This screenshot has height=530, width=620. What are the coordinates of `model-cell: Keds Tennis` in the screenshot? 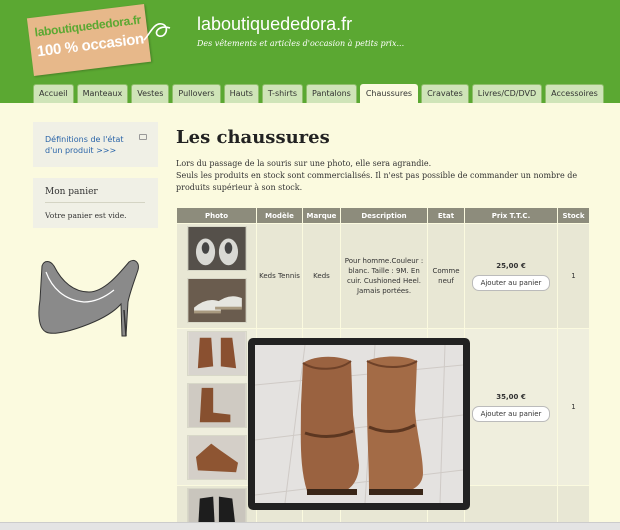 It's located at (279, 276).